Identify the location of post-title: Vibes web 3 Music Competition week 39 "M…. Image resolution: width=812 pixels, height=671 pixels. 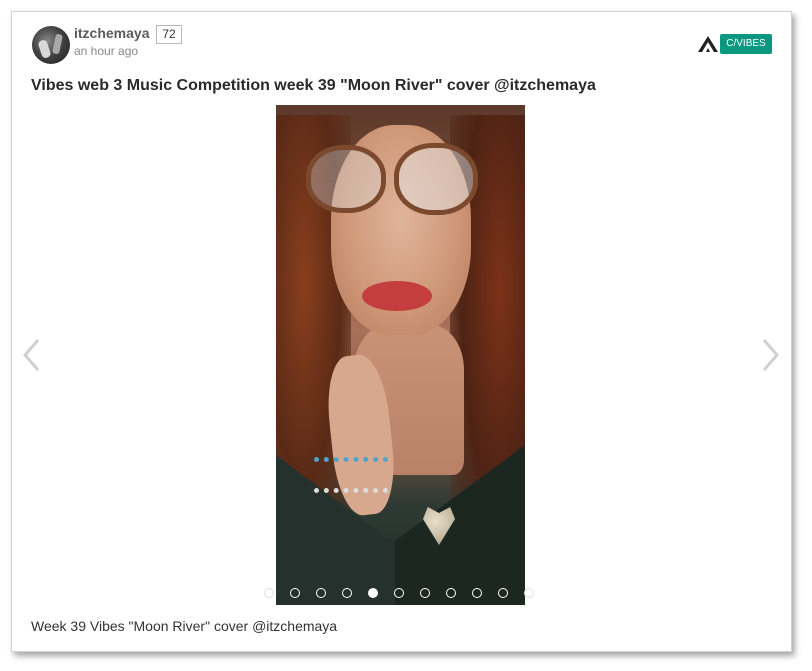
(401, 86).